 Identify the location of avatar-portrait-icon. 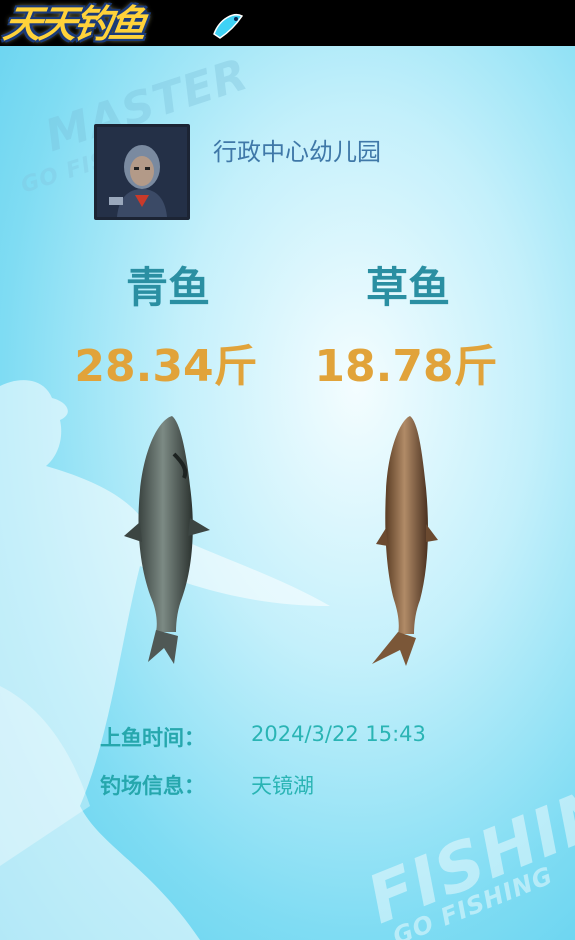
(142, 172).